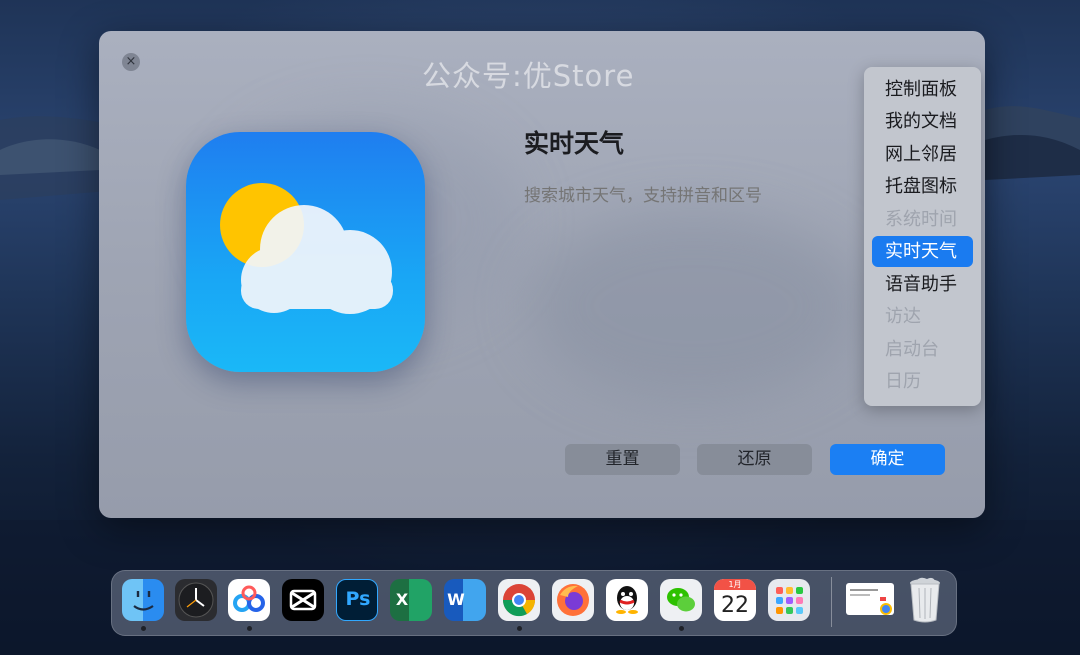 The width and height of the screenshot is (1080, 655). What do you see at coordinates (735, 605) in the screenshot?
I see `calendar-day: 22` at bounding box center [735, 605].